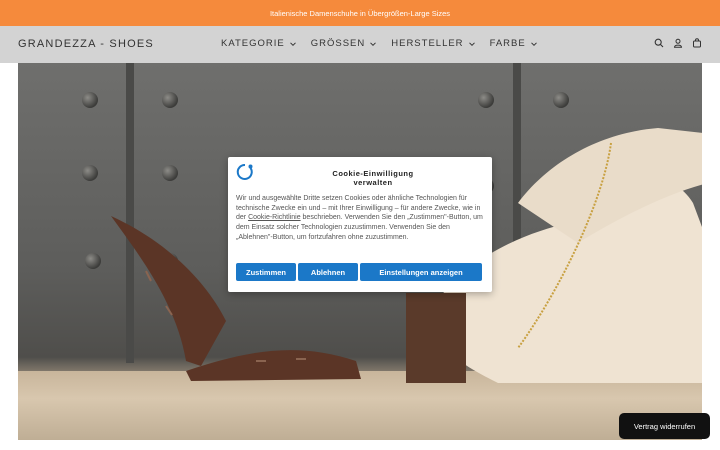 This screenshot has height=450, width=720. What do you see at coordinates (266, 272) in the screenshot?
I see `accept-button: Zustimmen` at bounding box center [266, 272].